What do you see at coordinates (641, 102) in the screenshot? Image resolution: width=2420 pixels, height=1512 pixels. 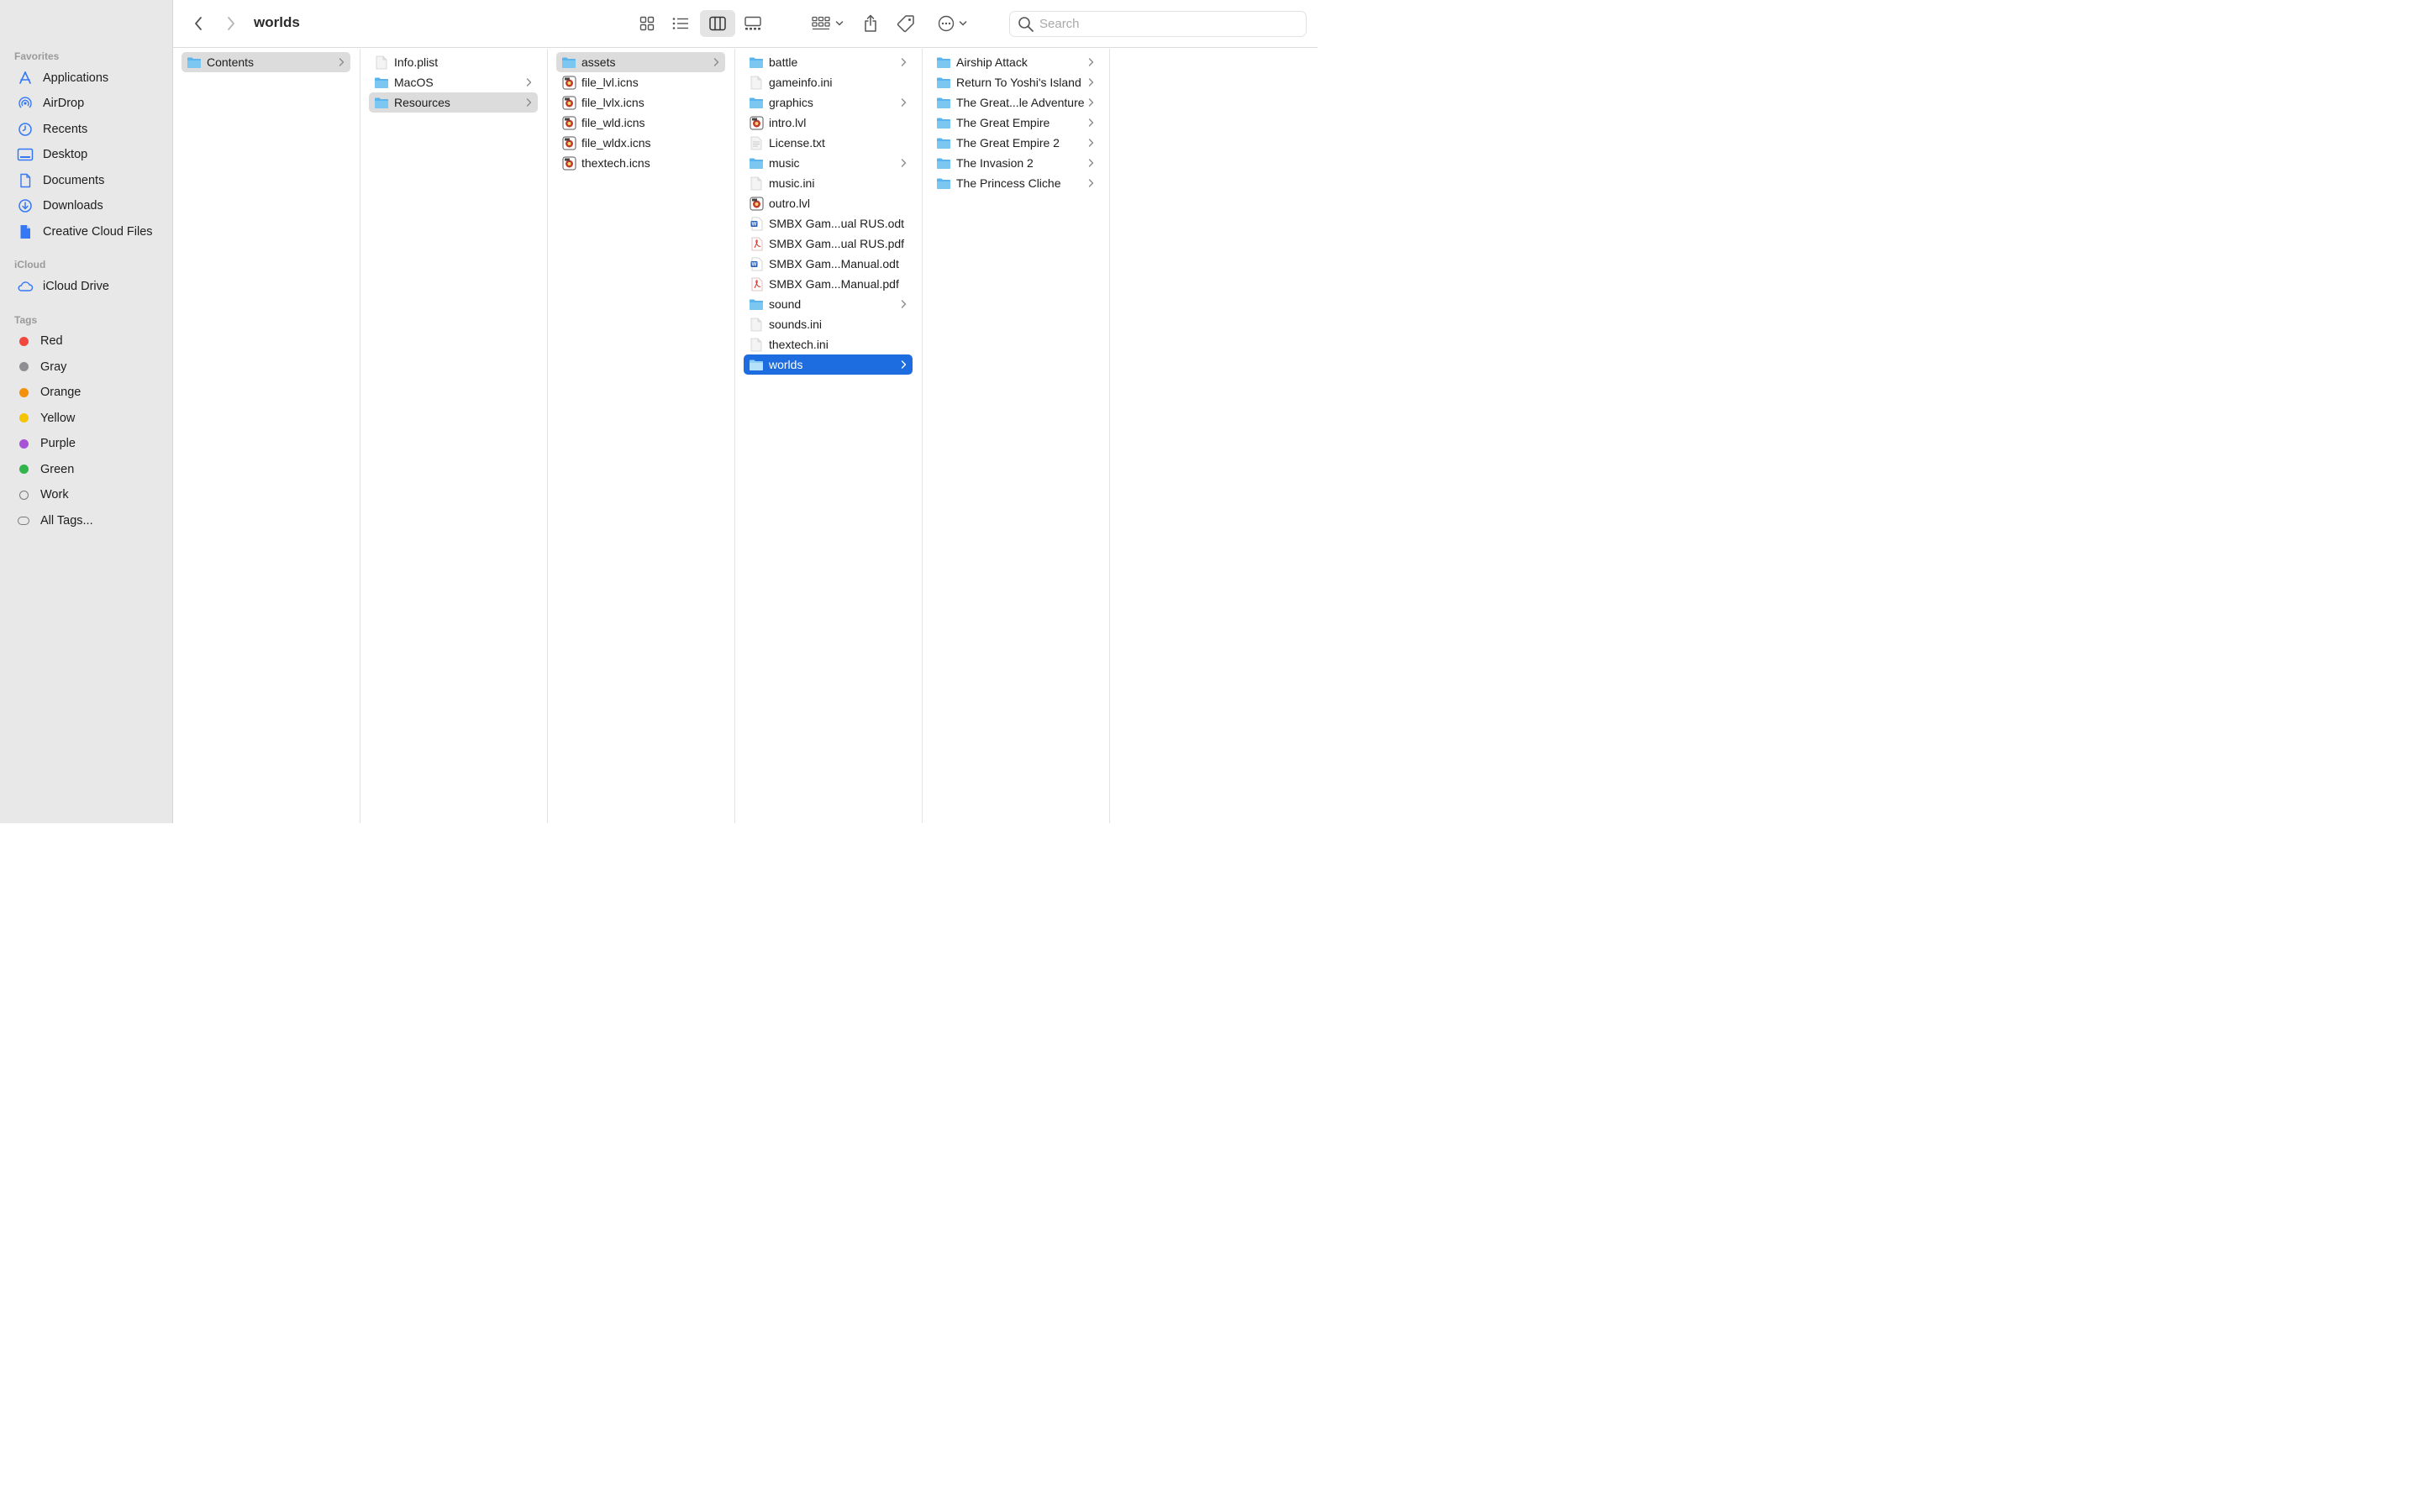 I see `file-row: file_lvlx.icns` at bounding box center [641, 102].